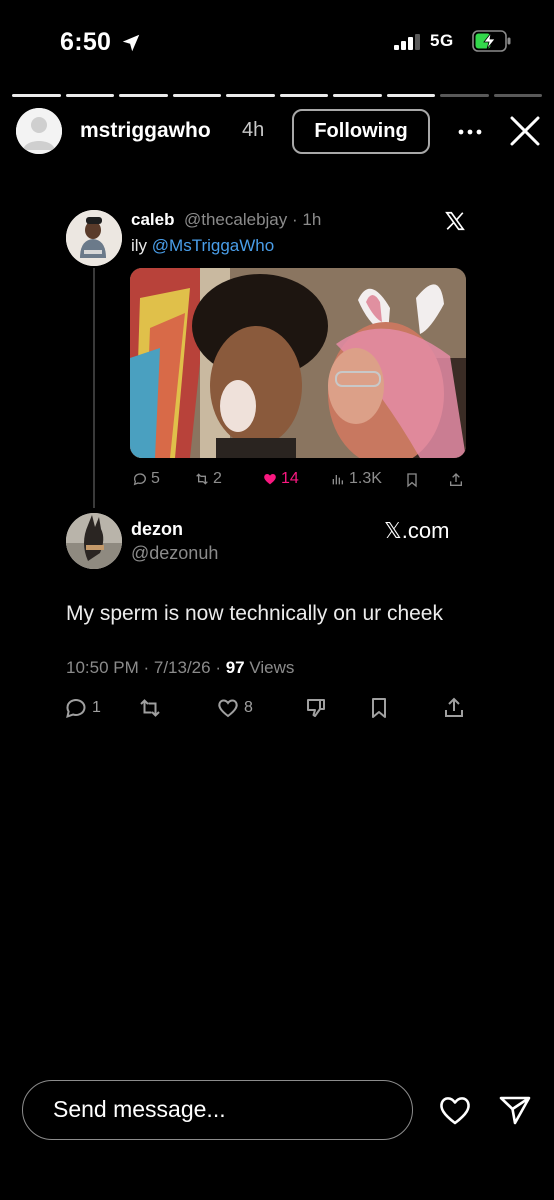 The height and width of the screenshot is (1200, 554). What do you see at coordinates (455, 1110) in the screenshot?
I see `heart-icon` at bounding box center [455, 1110].